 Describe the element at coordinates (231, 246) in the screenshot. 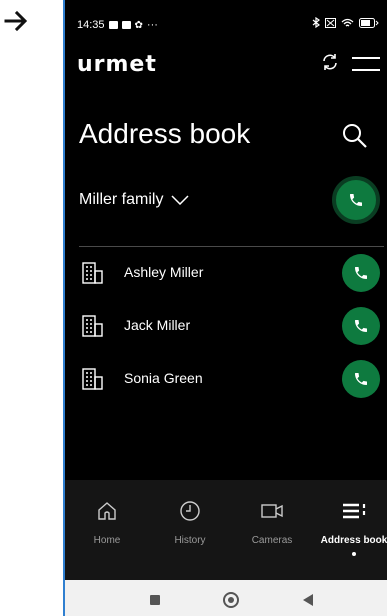

I see `divider` at that location.